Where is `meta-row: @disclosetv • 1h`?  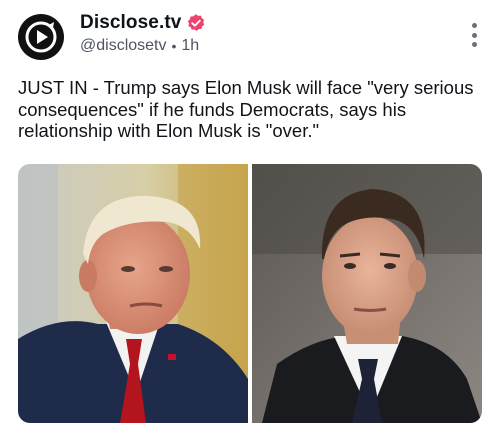 meta-row: @disclosetv • 1h is located at coordinates (139, 46).